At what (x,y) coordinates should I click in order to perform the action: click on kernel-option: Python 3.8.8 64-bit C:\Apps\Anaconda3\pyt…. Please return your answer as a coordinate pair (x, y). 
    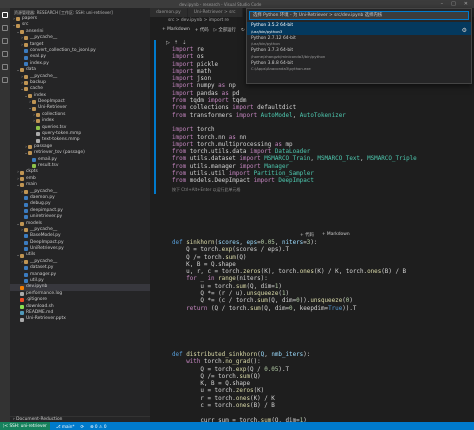
    Looking at the image, I should click on (359, 66).